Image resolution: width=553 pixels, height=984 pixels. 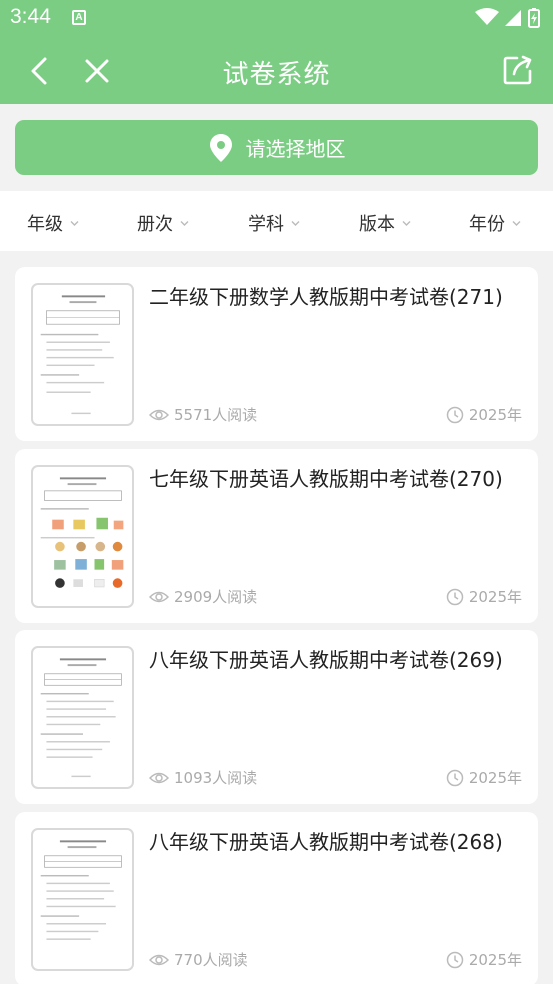 I want to click on paper-title: 八年级下册英语人教版期中考试卷(268), so click(x=326, y=842).